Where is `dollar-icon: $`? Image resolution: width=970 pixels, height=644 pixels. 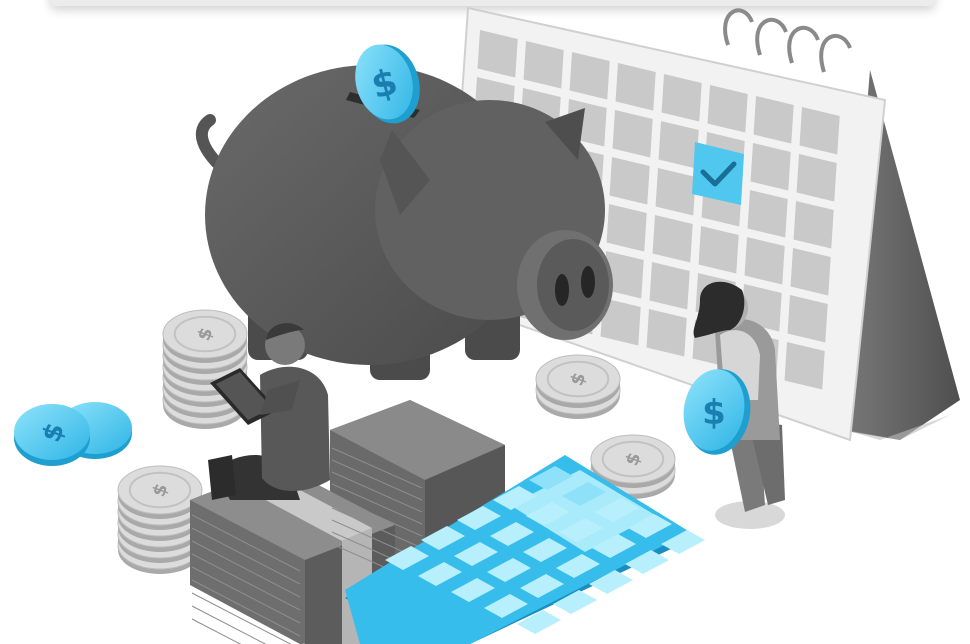 dollar-icon: $ is located at coordinates (714, 413).